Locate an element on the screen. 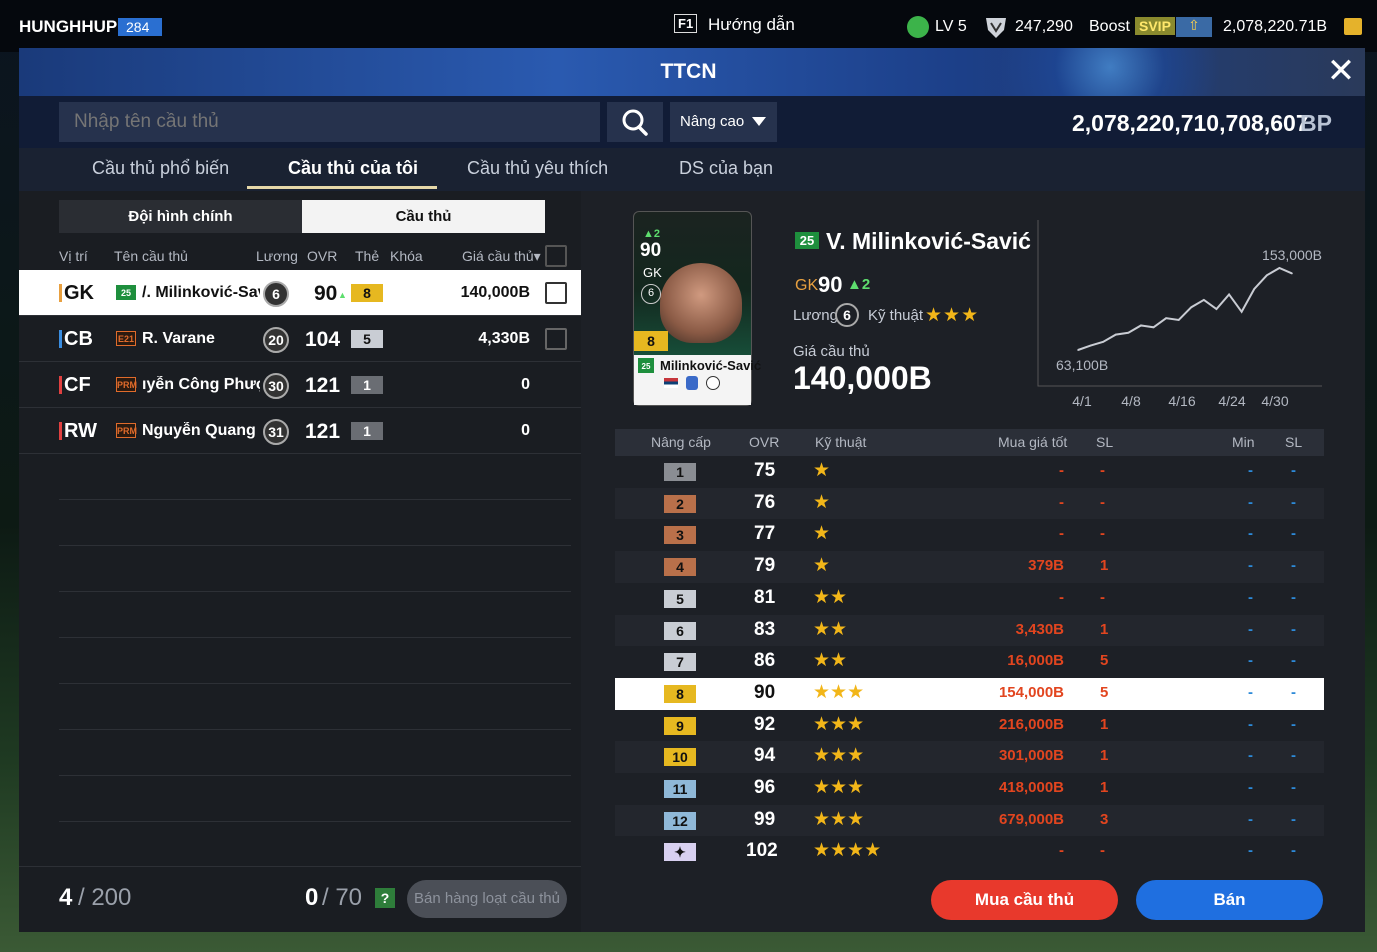 The width and height of the screenshot is (1377, 952). card-level: 8 is located at coordinates (367, 293).